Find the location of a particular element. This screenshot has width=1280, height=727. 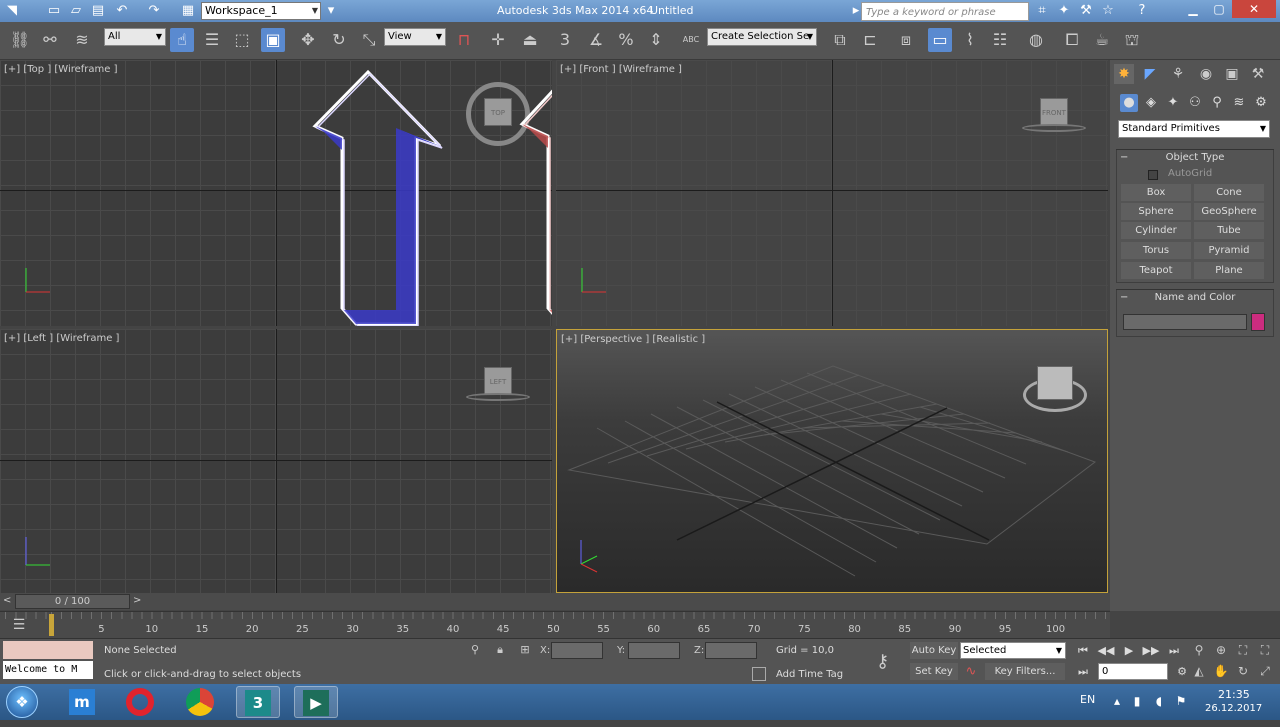

pan-view-icon: ✋ is located at coordinates (1221, 671).